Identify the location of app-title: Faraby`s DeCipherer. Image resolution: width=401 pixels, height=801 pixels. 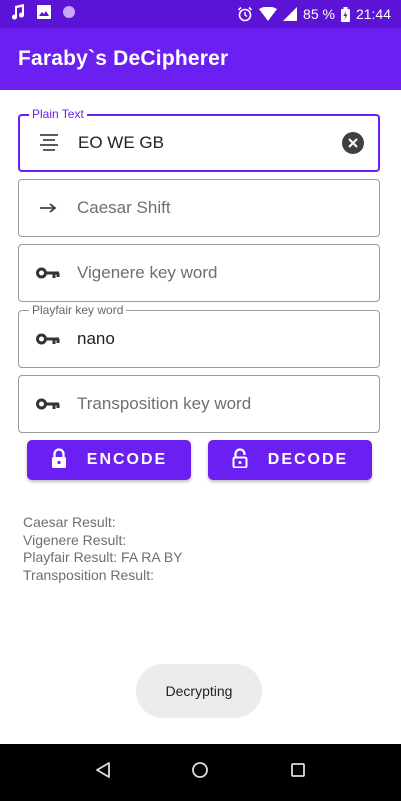
(123, 58).